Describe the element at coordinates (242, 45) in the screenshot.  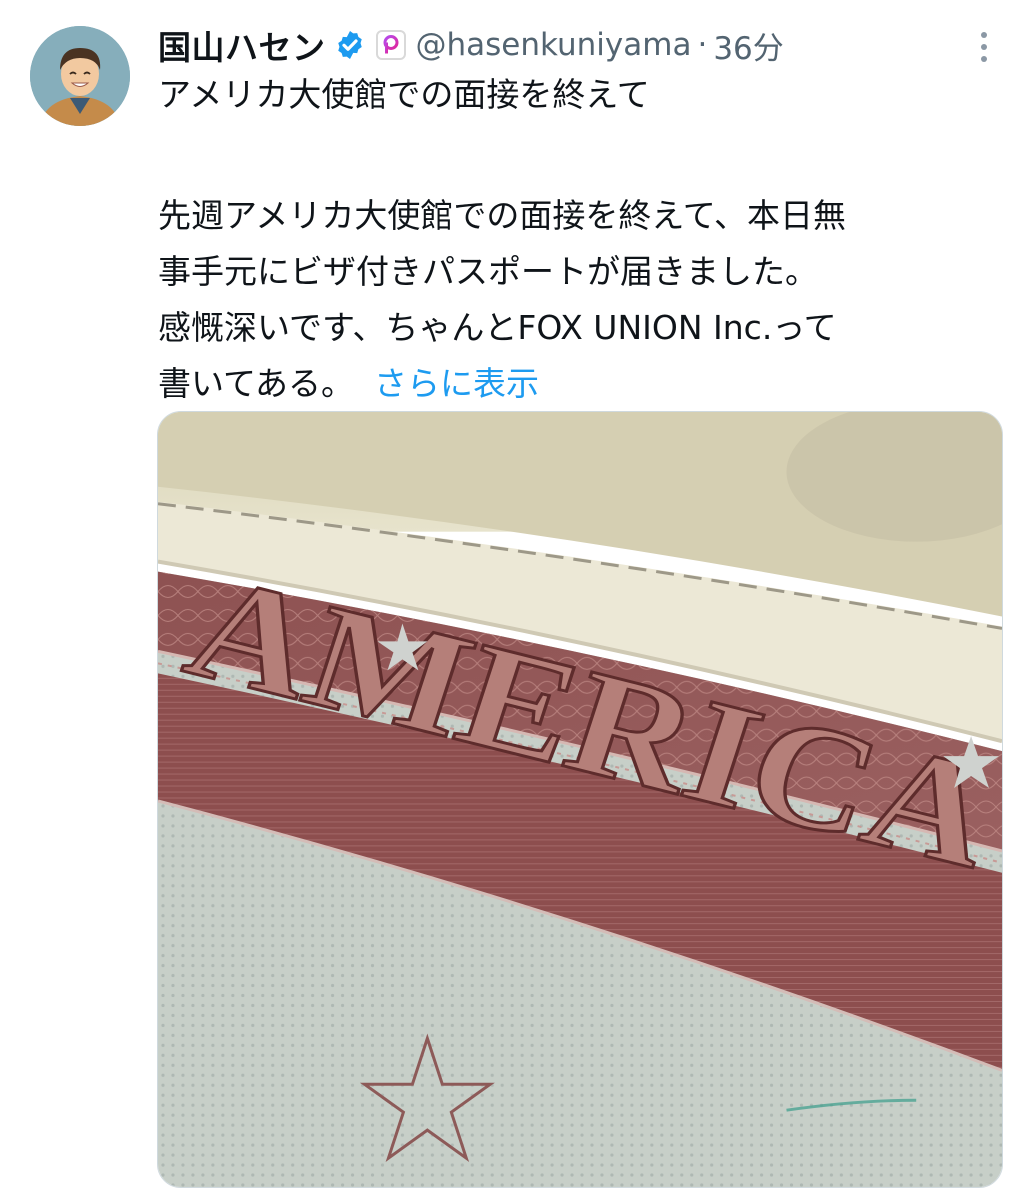
I see `display-name: 国山ハセン` at that location.